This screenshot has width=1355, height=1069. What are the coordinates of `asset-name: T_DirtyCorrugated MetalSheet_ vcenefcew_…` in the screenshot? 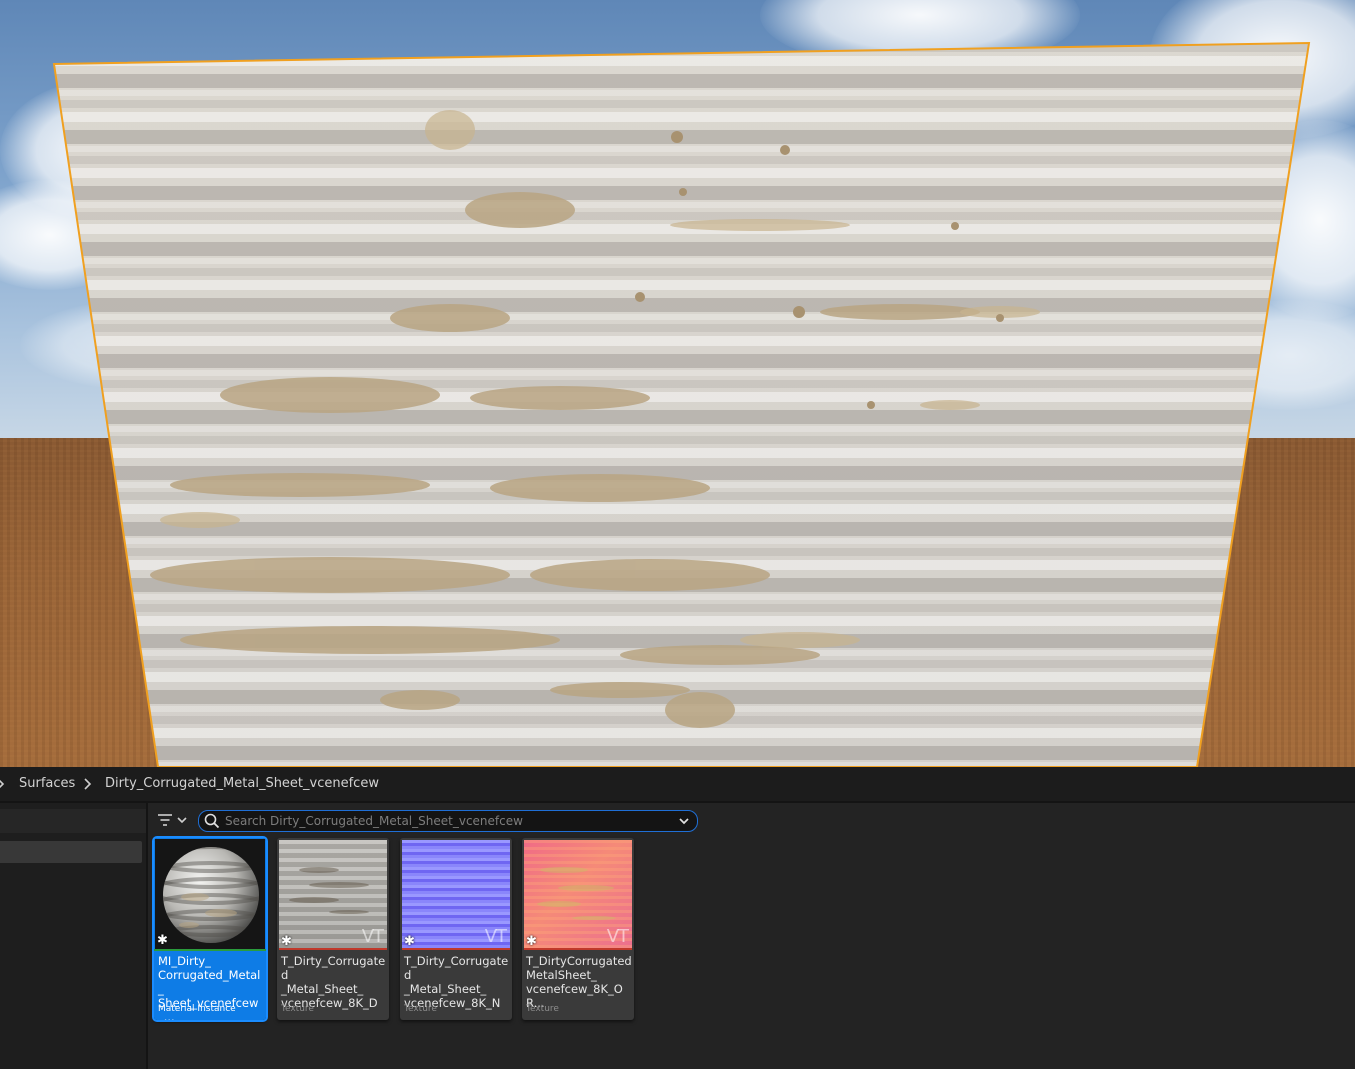 It's located at (579, 982).